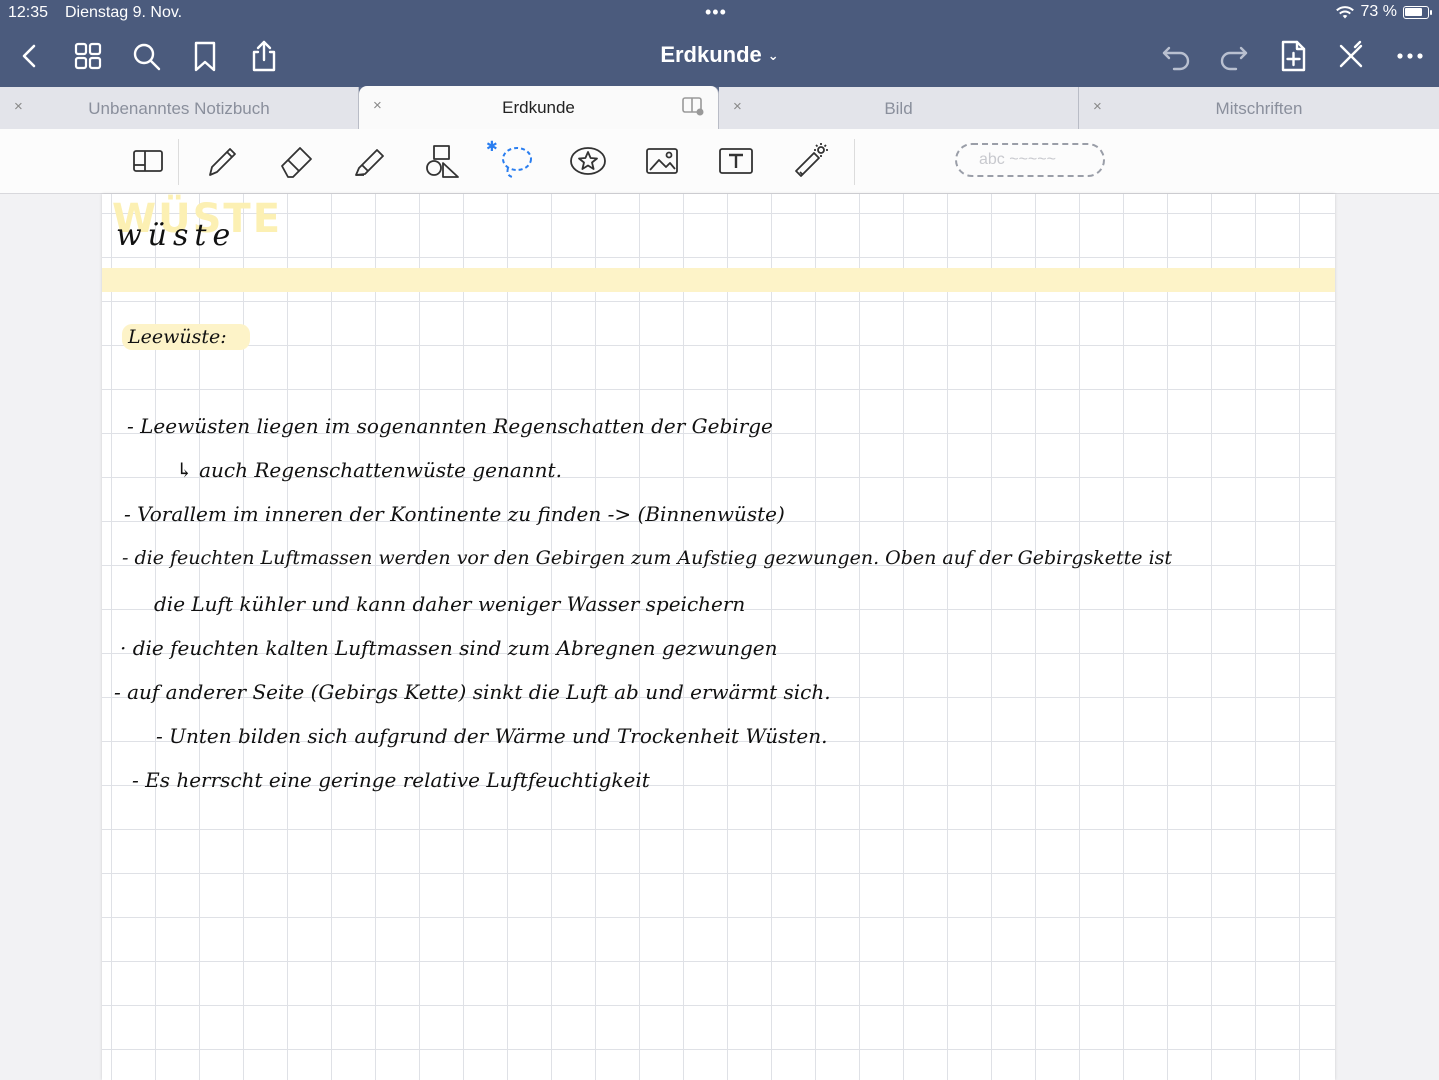  I want to click on tool-bar: ✱ abc ~~~~~, so click(719, 161).